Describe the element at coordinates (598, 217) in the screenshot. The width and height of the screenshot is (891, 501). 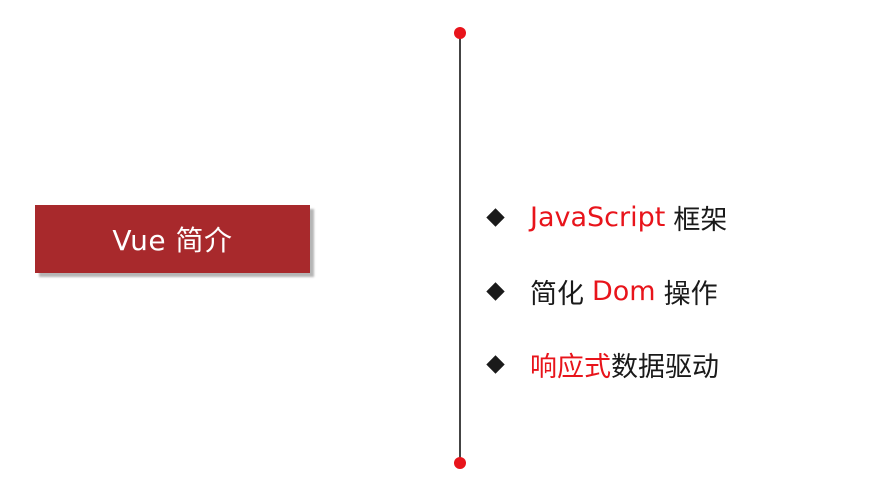
I see `bullet-highlight: JavaScript` at that location.